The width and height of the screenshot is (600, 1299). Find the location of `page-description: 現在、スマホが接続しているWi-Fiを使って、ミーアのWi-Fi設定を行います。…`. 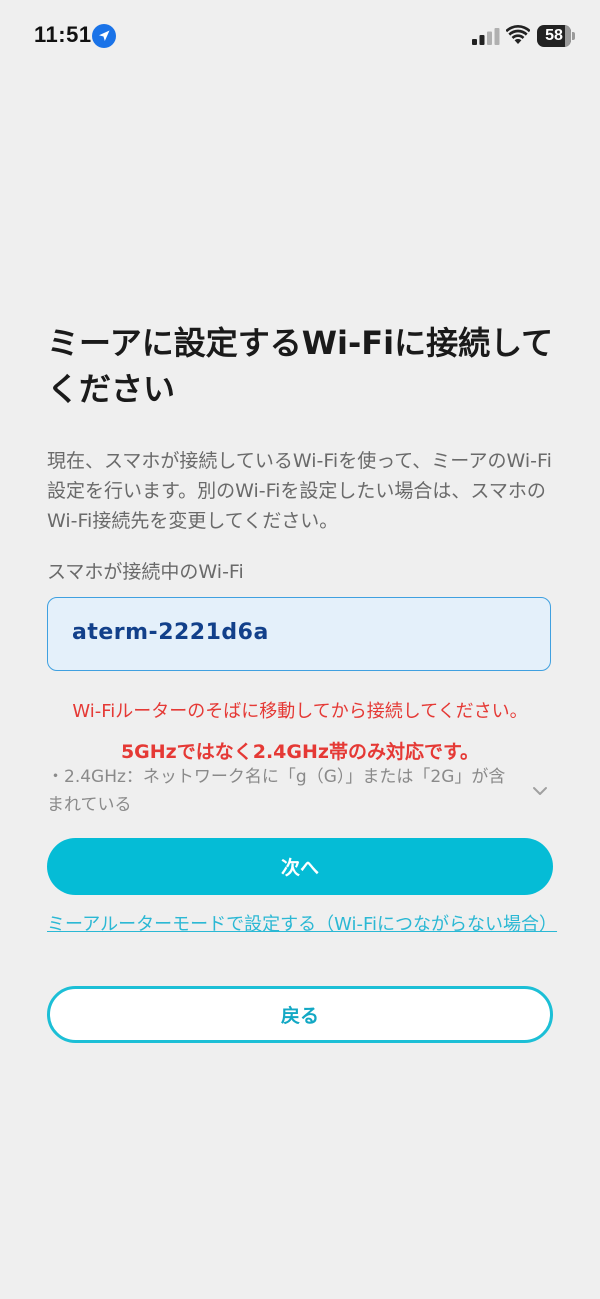

page-description: 現在、スマホが接続しているWi-Fiを使って、ミーアのWi-Fi設定を行います。… is located at coordinates (299, 491).